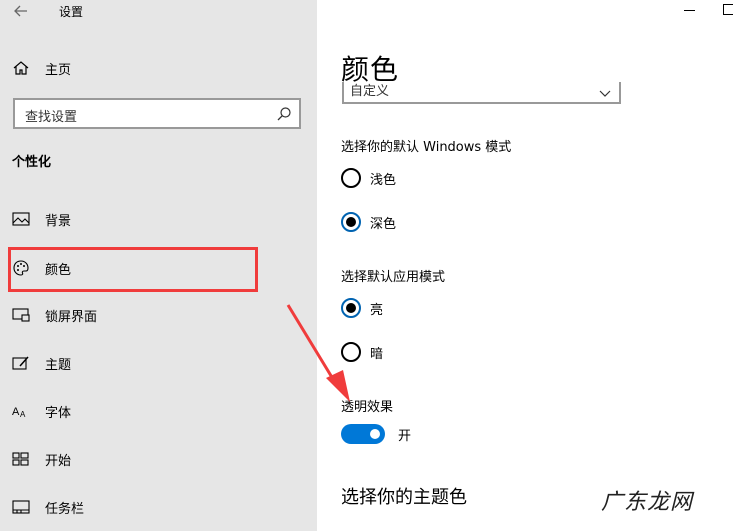 Image resolution: width=733 pixels, height=531 pixels. What do you see at coordinates (605, 90) in the screenshot?
I see `chevron-down-icon` at bounding box center [605, 90].